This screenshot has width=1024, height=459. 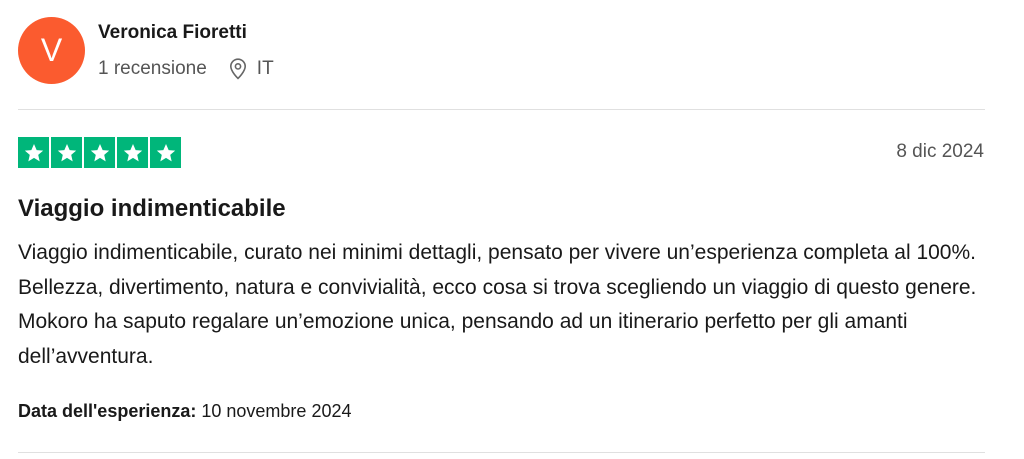 I want to click on reviewer-location: IT, so click(x=251, y=69).